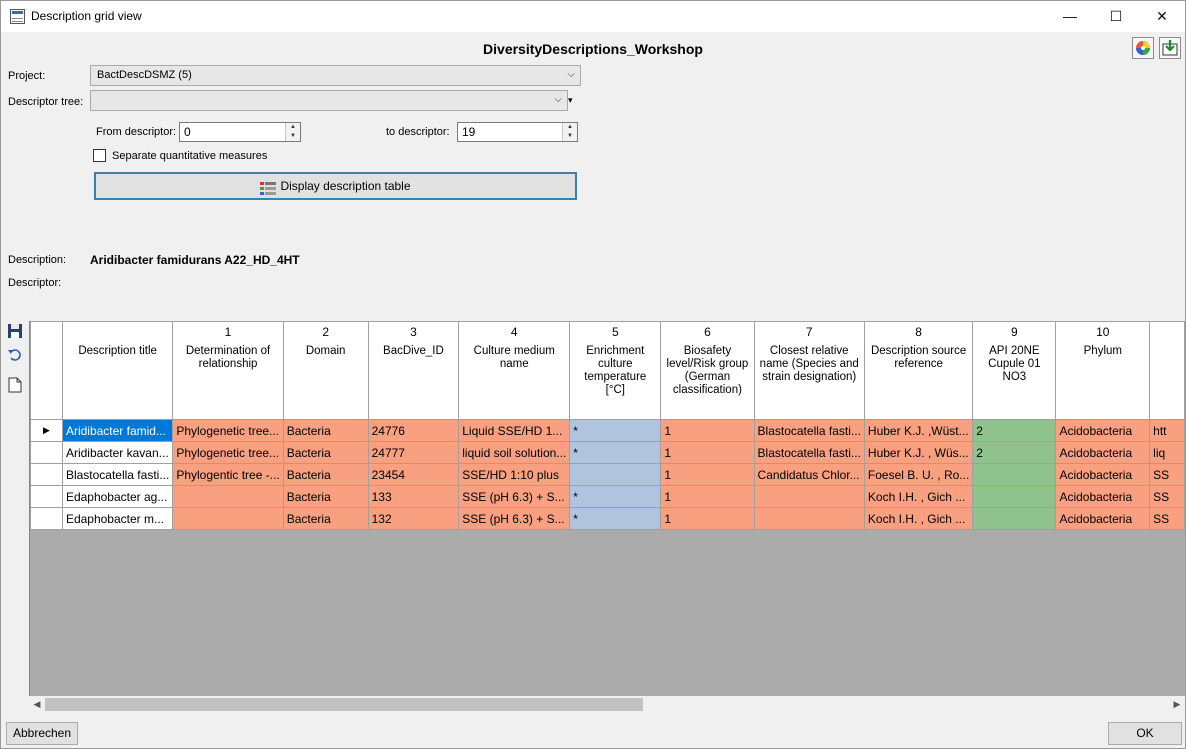 Image resolution: width=1186 pixels, height=749 pixels. I want to click on new-document-icon, so click(15, 385).